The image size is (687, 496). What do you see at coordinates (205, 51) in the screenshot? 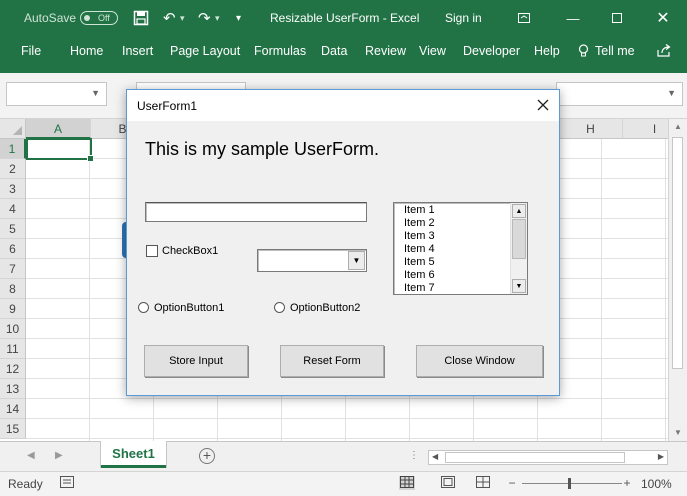
I see `tab-page-layout: Page Layout` at bounding box center [205, 51].